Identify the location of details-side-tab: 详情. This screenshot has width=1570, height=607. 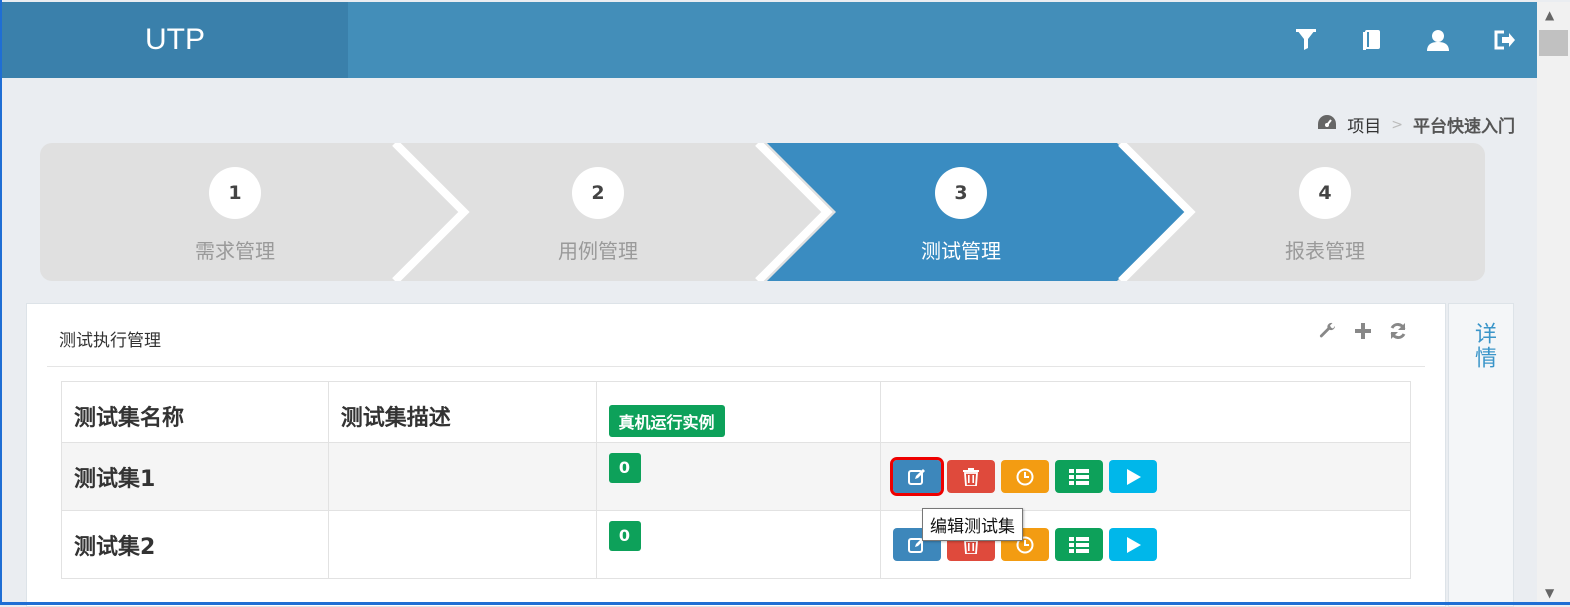
(1481, 455).